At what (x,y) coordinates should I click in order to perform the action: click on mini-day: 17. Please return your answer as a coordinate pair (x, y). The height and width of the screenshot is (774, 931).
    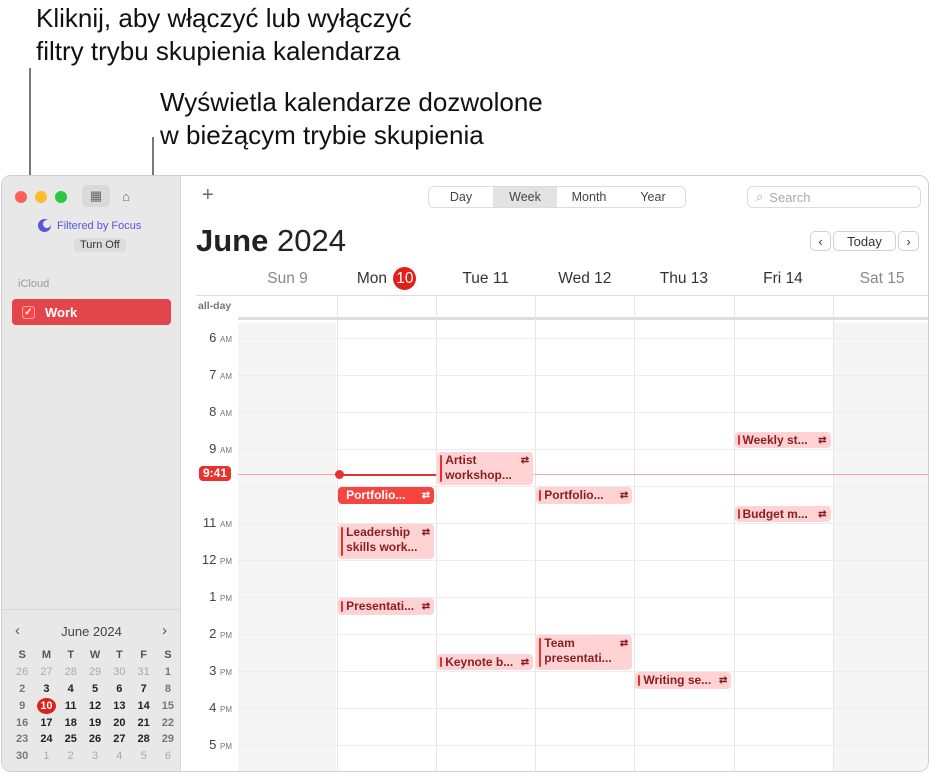
    Looking at the image, I should click on (46, 722).